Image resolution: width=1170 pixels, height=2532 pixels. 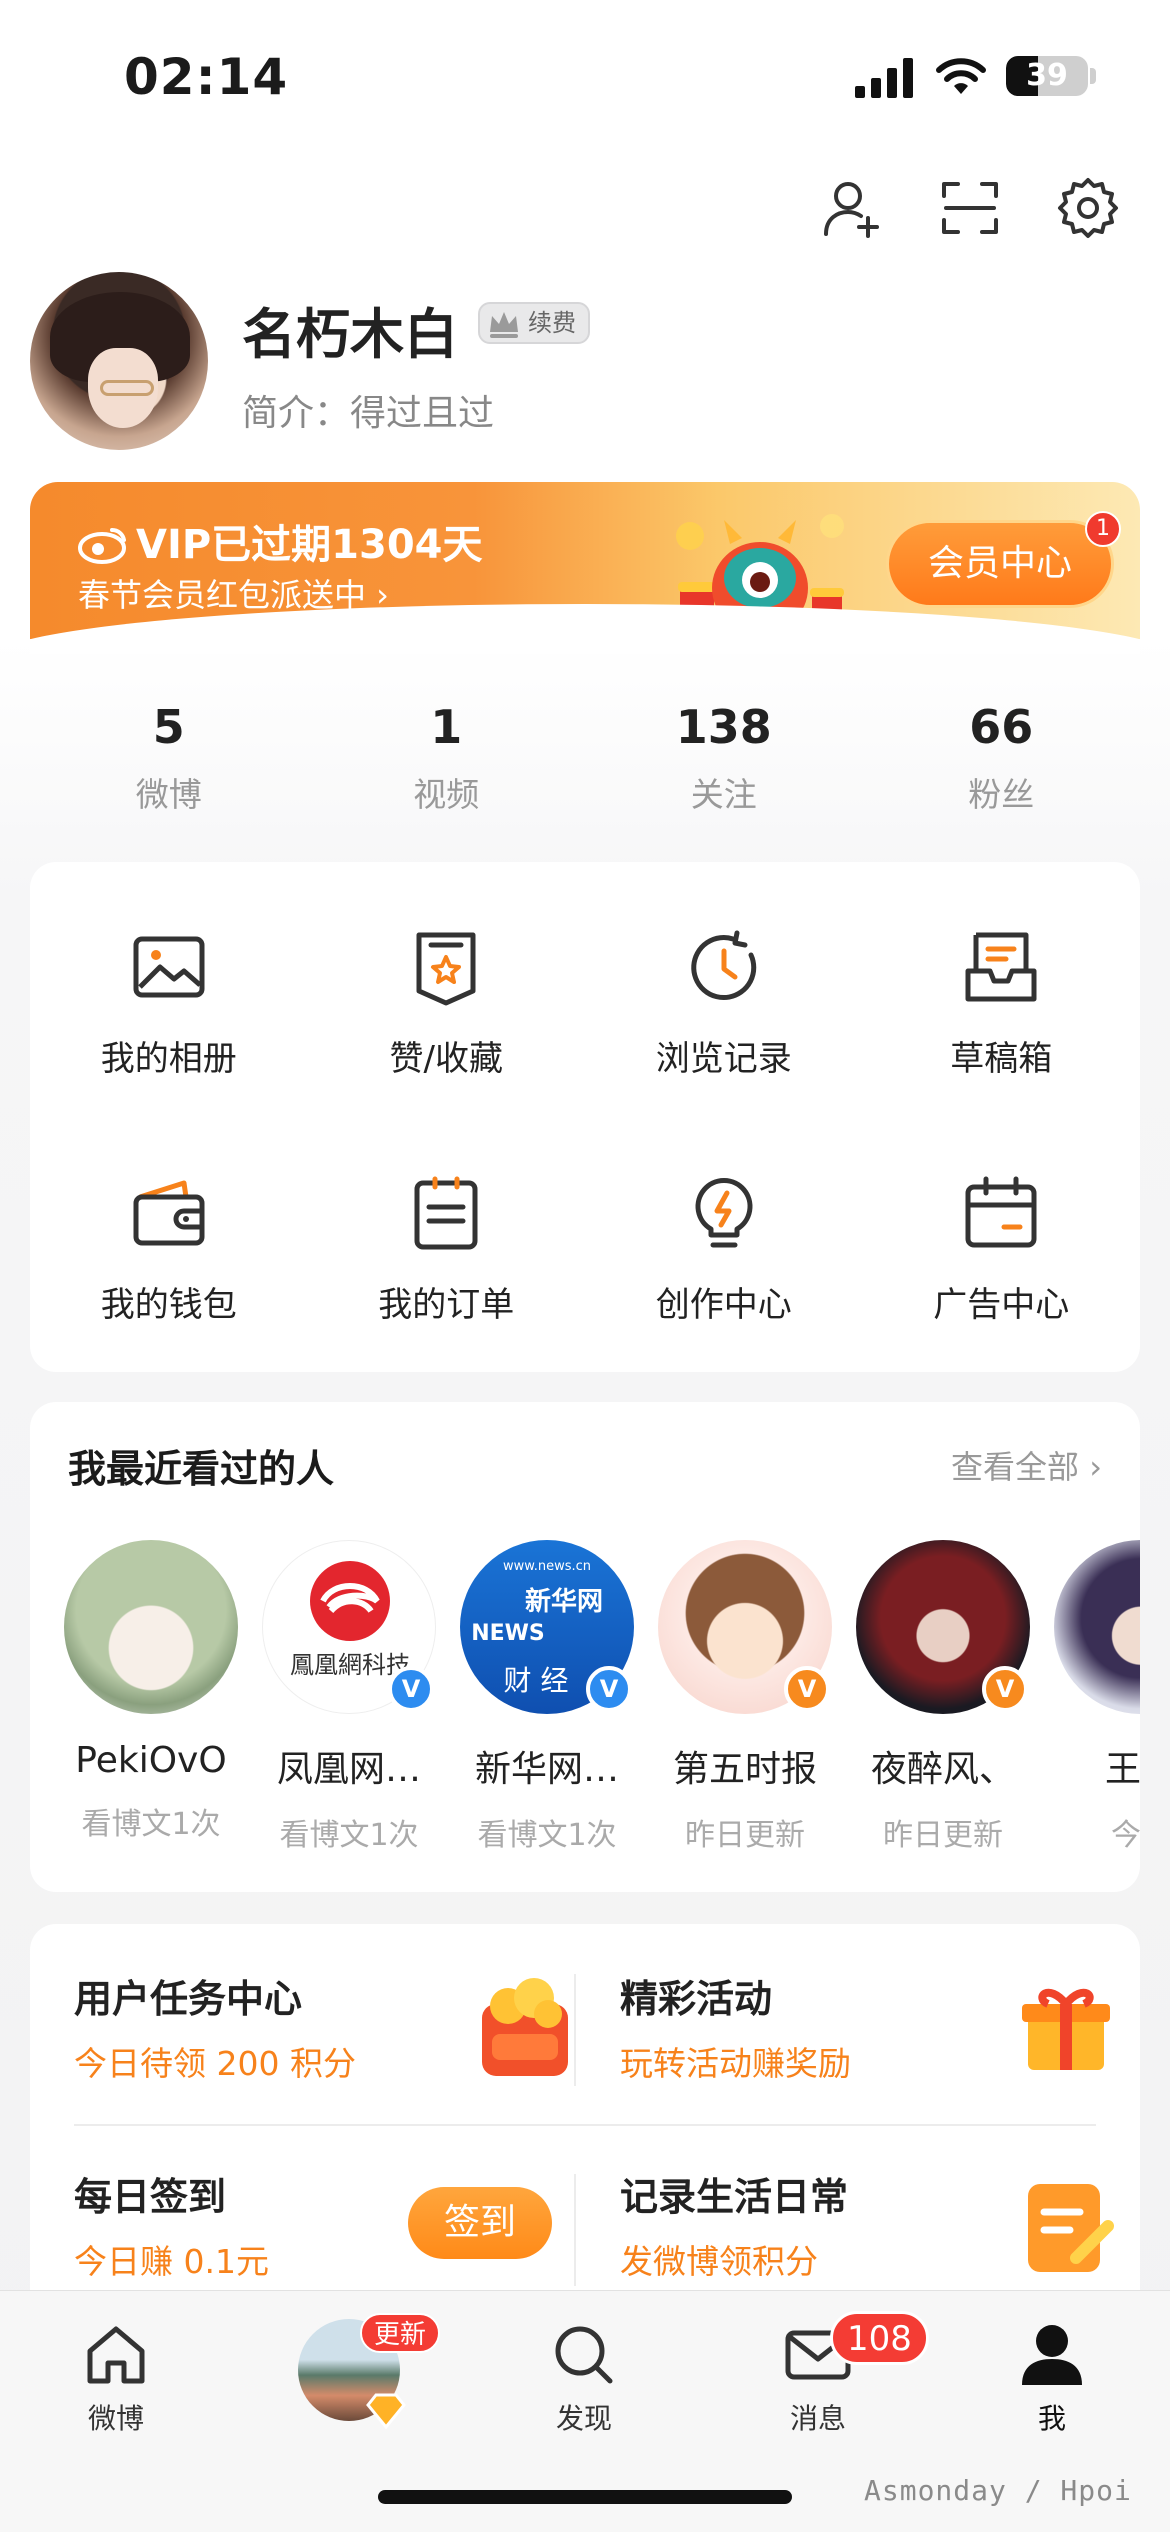 I want to click on scan-button, so click(x=970, y=208).